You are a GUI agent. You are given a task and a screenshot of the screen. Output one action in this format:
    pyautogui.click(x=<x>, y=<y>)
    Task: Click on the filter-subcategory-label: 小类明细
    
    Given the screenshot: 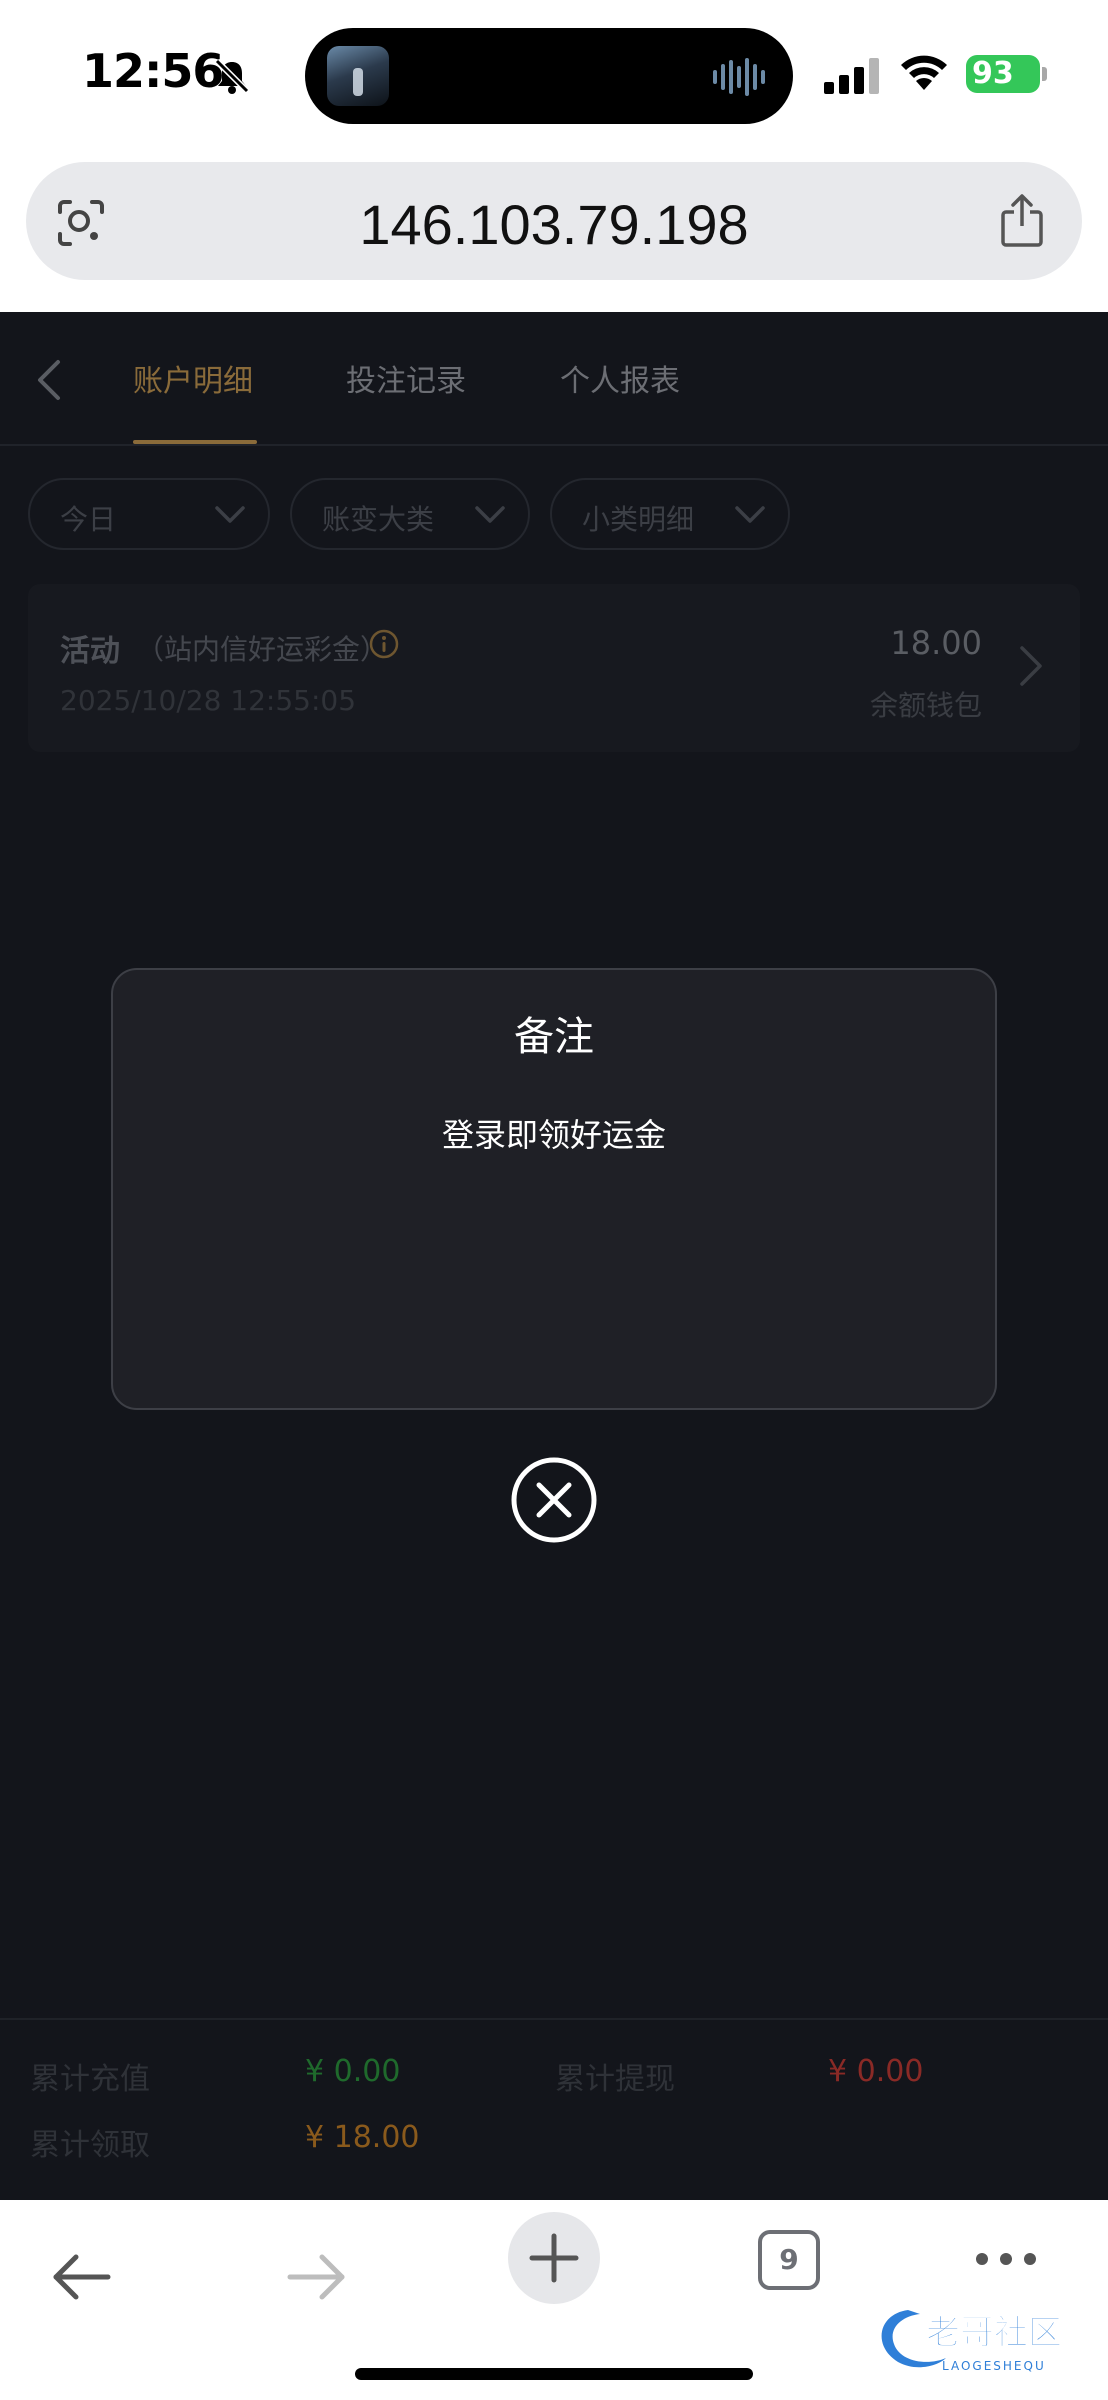 What is the action you would take?
    pyautogui.click(x=638, y=519)
    